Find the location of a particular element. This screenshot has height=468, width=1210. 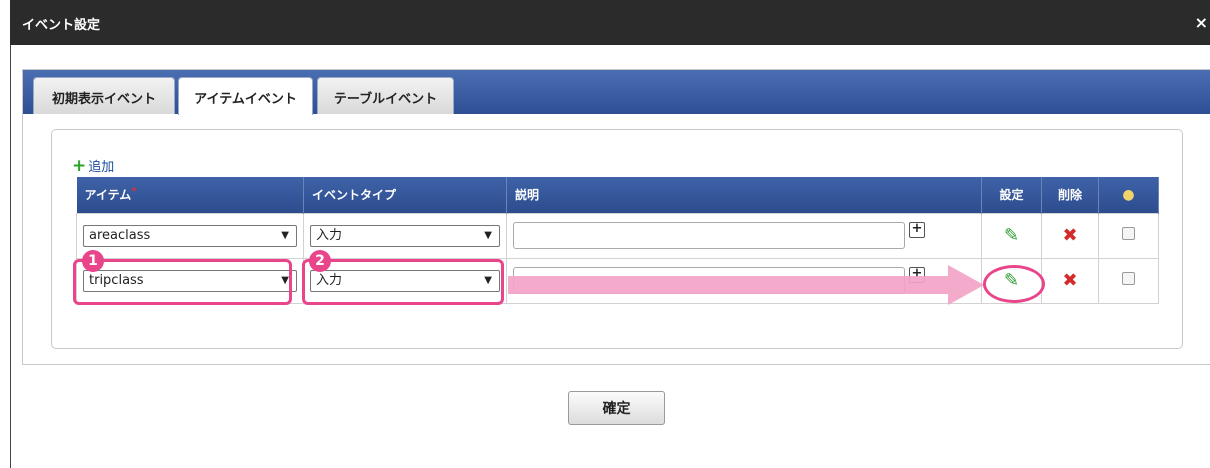

close-icon: × is located at coordinates (1201, 22).